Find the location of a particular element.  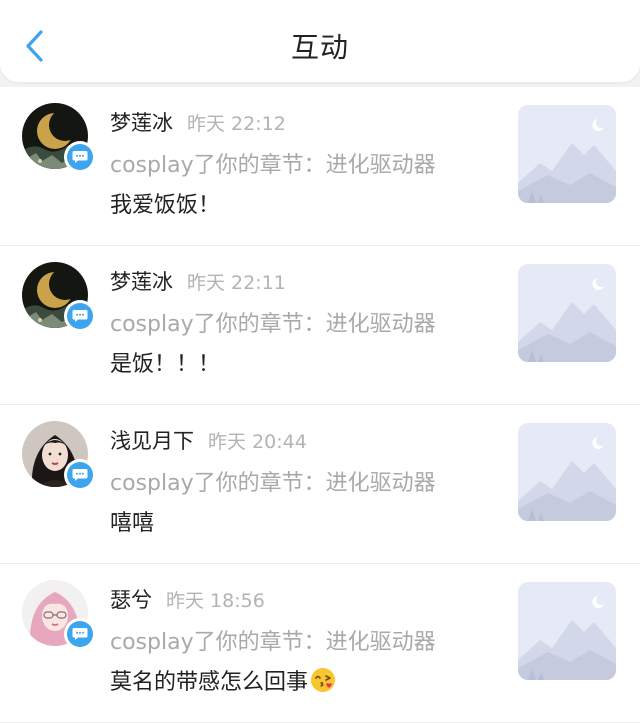

timestamp: 昨天 22:12 is located at coordinates (236, 124).